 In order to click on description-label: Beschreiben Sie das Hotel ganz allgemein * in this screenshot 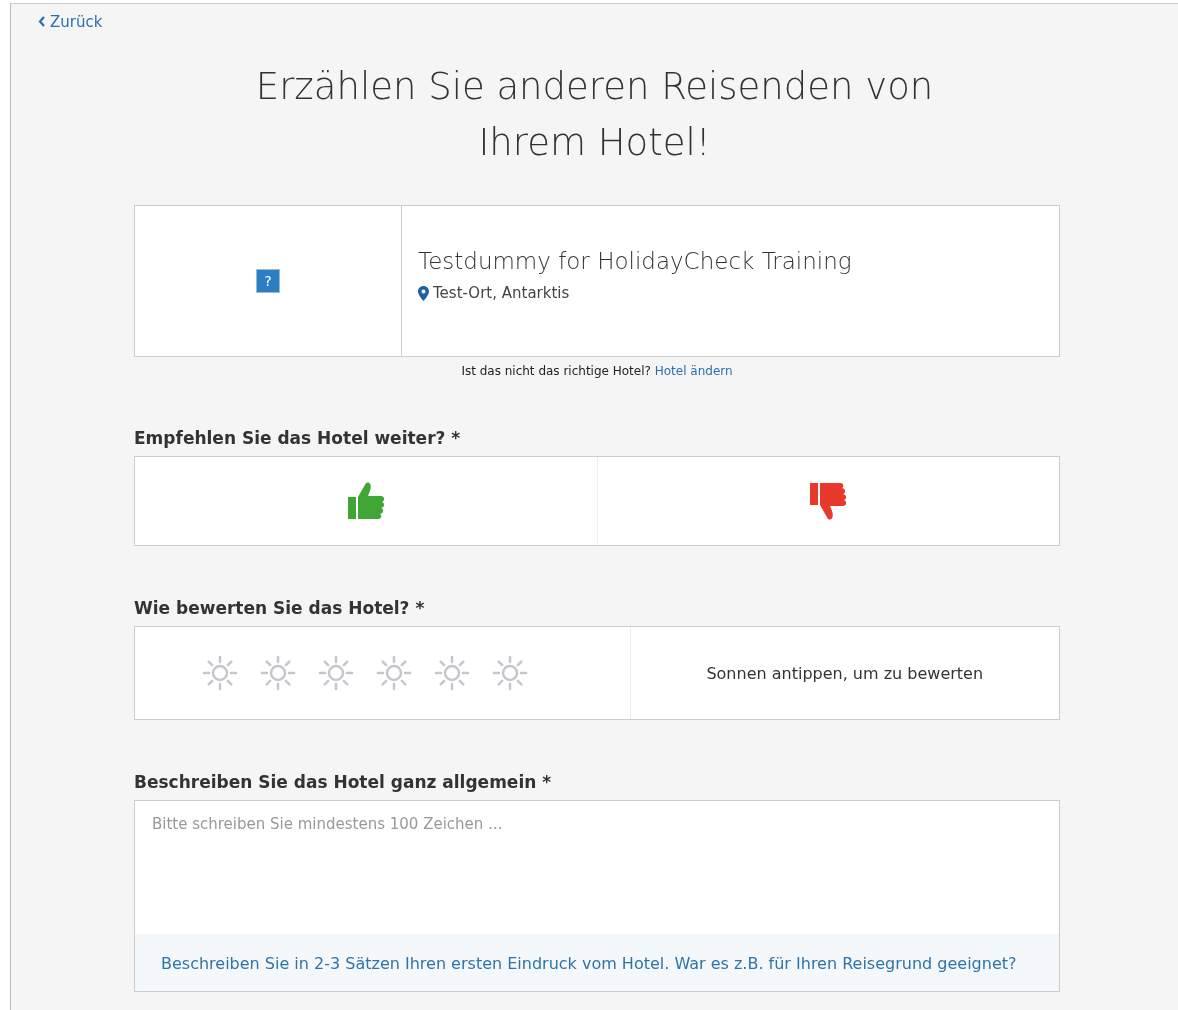, I will do `click(343, 782)`.